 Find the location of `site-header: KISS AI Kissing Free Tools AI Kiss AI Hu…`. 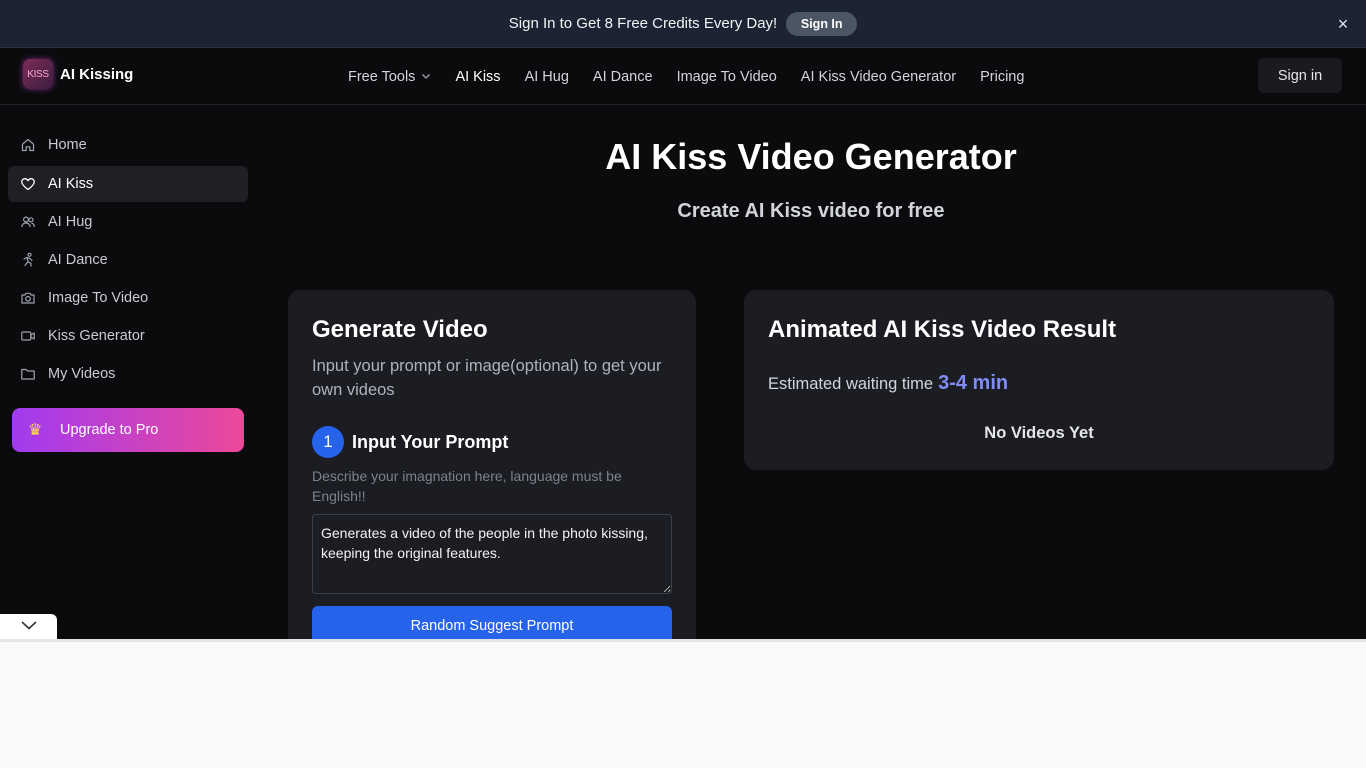

site-header: KISS AI Kissing Free Tools AI Kiss AI Hu… is located at coordinates (683, 77).